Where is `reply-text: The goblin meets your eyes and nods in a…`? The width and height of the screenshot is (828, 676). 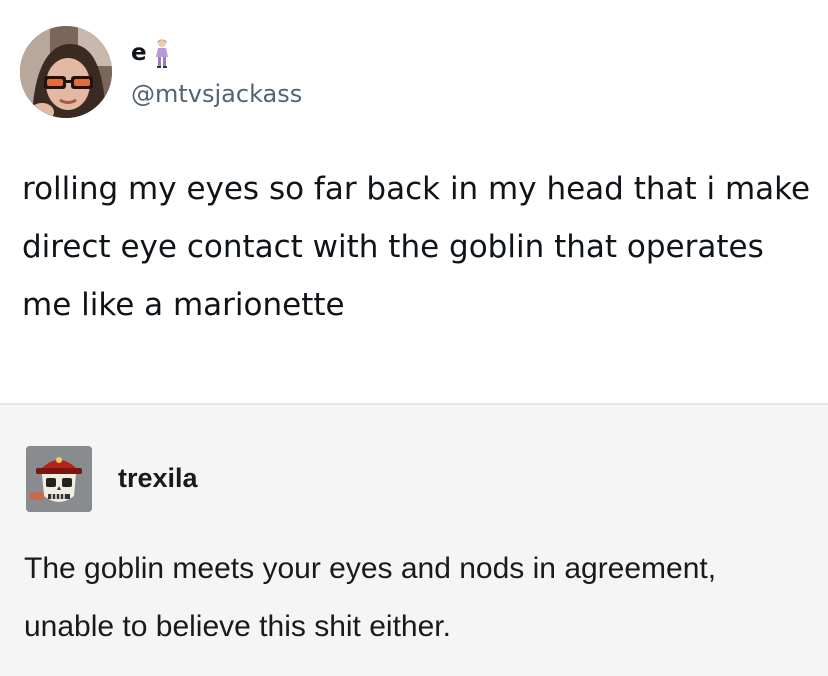
reply-text: The goblin meets your eyes and nods in a… is located at coordinates (370, 597).